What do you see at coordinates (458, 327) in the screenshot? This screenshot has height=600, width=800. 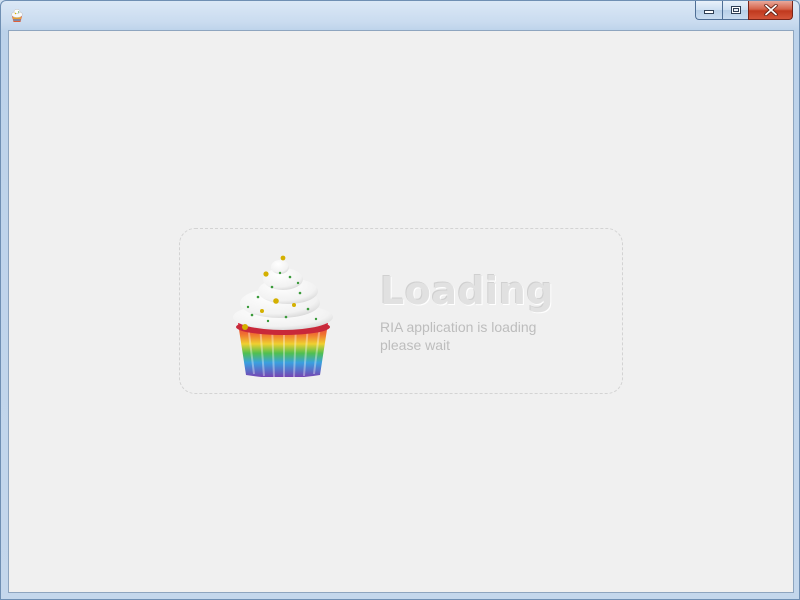 I see `loading-message: RIA application is loading` at bounding box center [458, 327].